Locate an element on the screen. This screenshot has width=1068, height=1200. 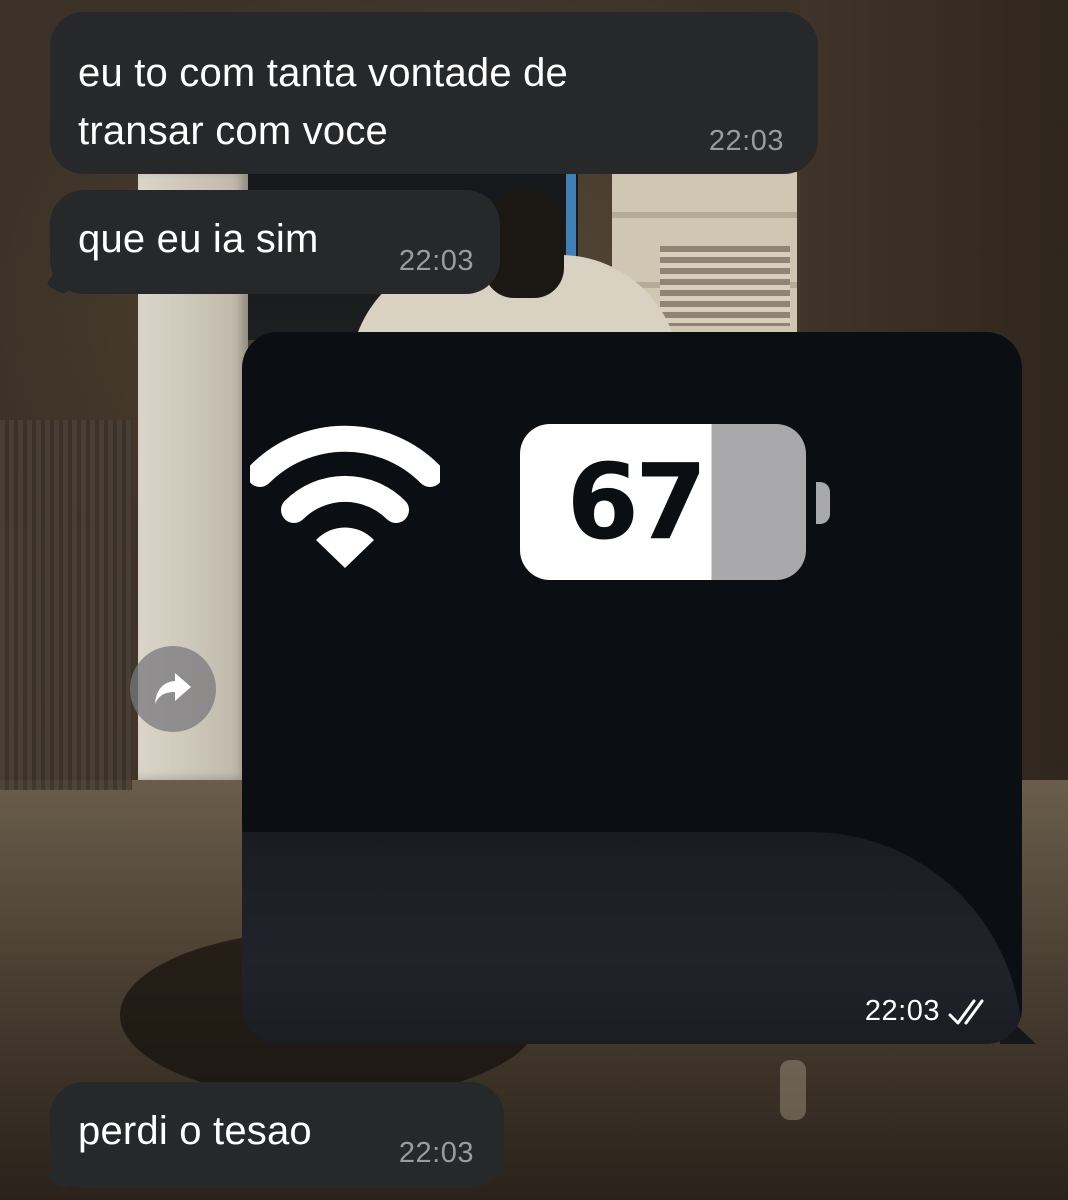
message-bubble-incoming: que eu ia sim 22:03 is located at coordinates (270, 242).